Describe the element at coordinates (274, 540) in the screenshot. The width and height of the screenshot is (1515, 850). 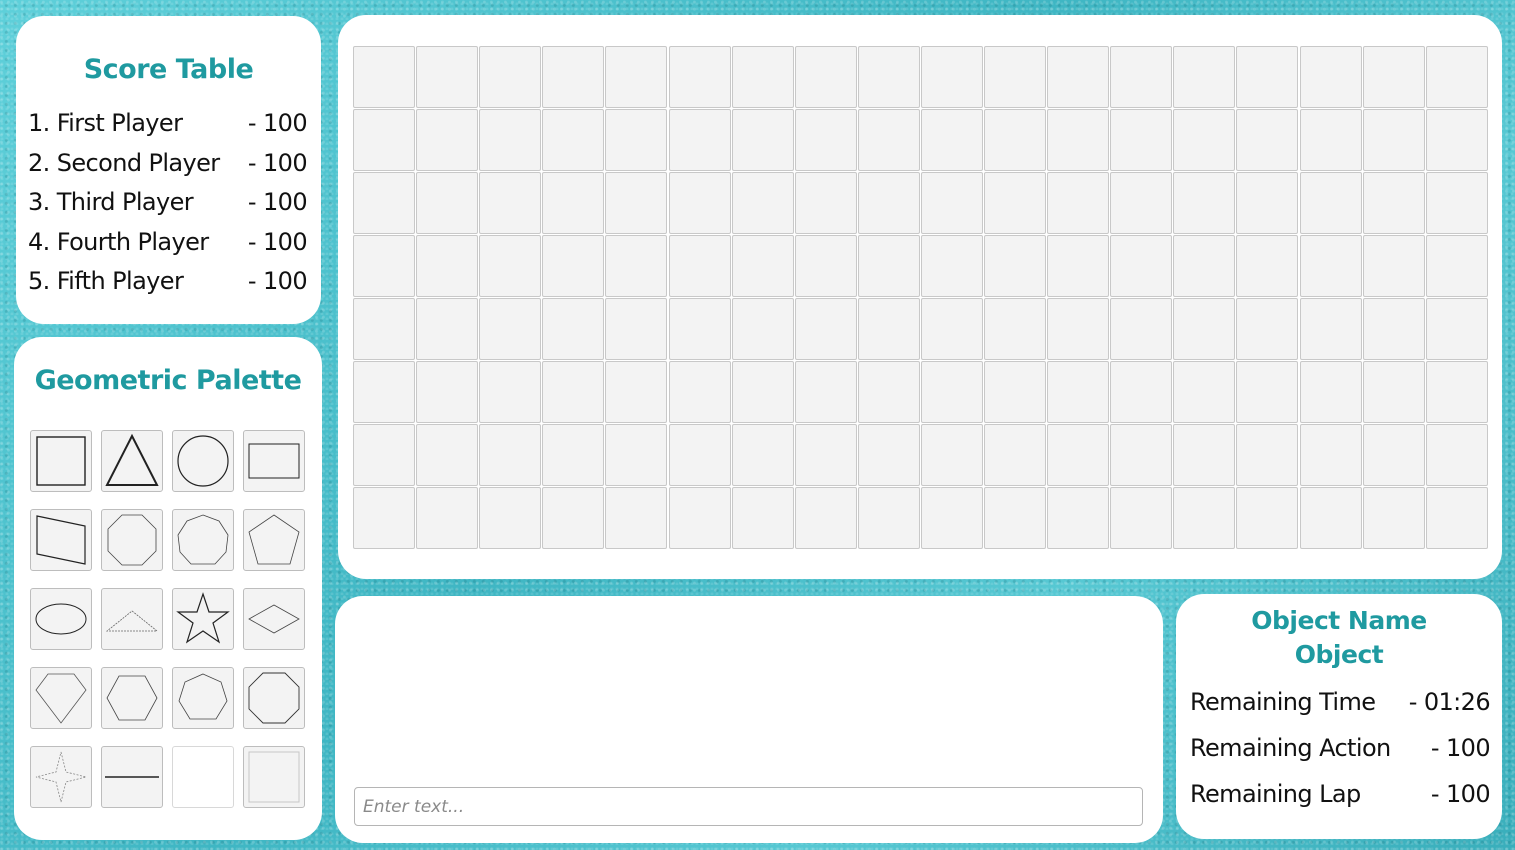
I see `palette-tile-pentagon` at that location.